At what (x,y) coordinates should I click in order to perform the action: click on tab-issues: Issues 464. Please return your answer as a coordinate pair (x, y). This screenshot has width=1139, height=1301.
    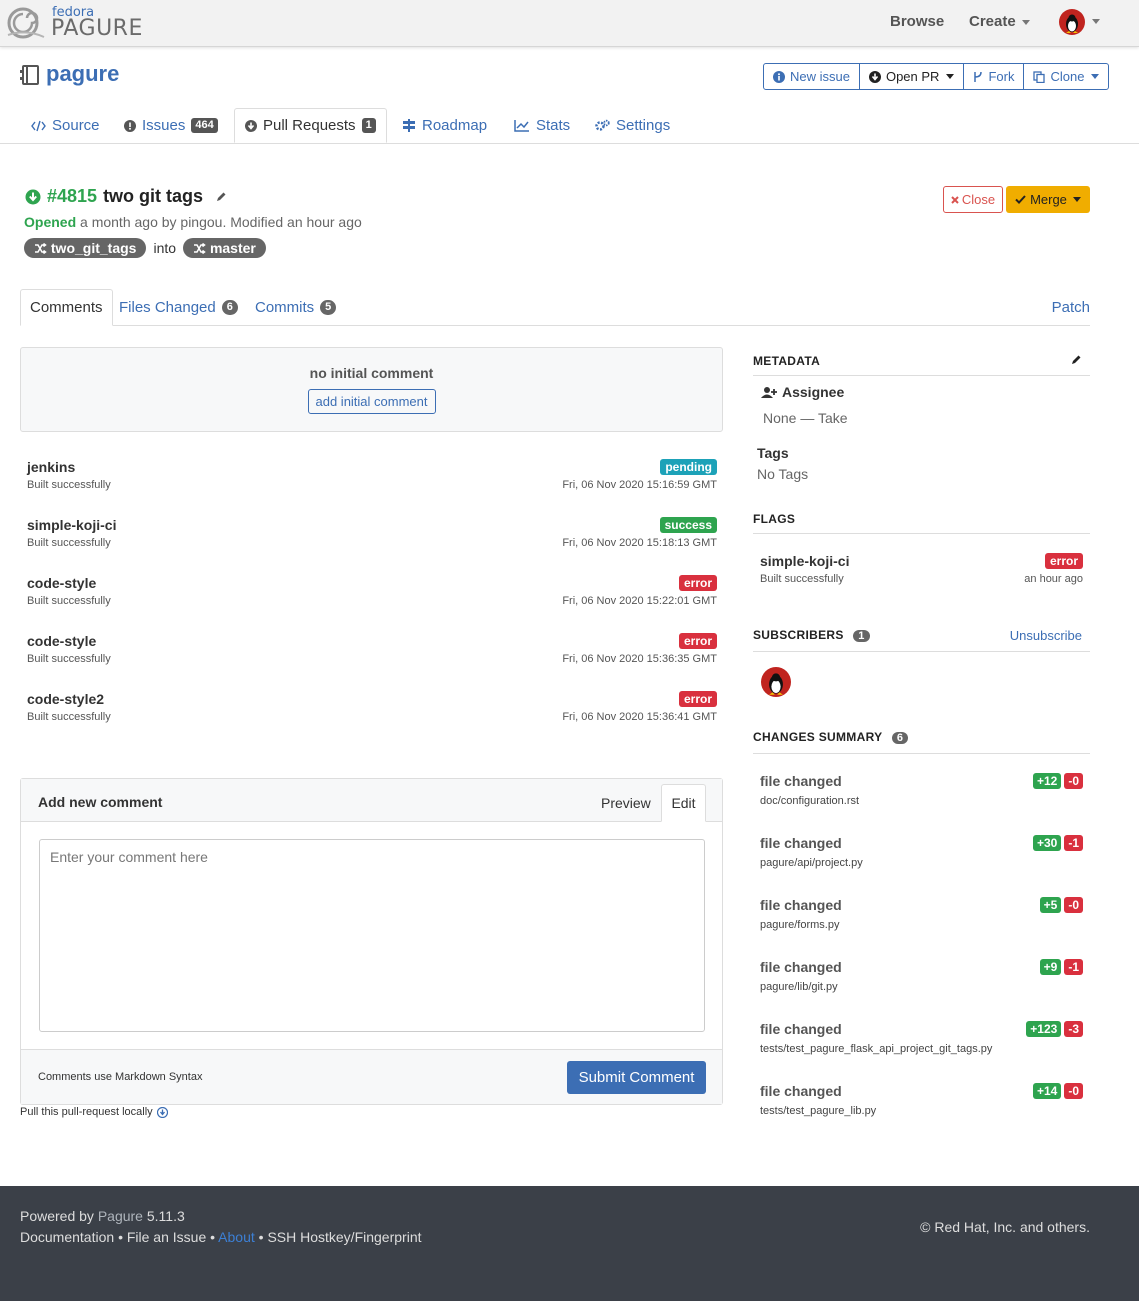
    Looking at the image, I should click on (171, 125).